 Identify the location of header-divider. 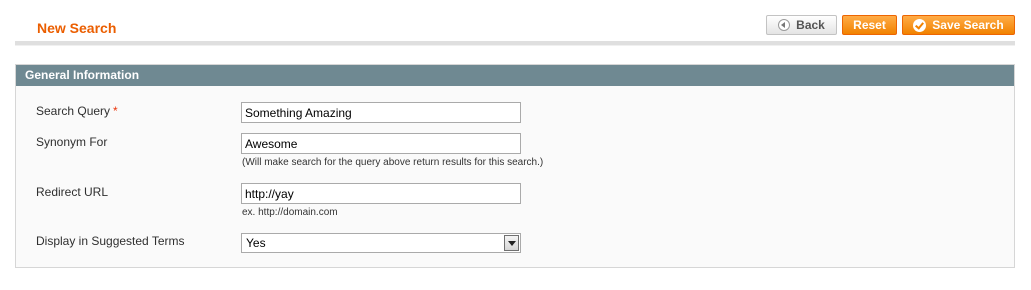
(515, 43).